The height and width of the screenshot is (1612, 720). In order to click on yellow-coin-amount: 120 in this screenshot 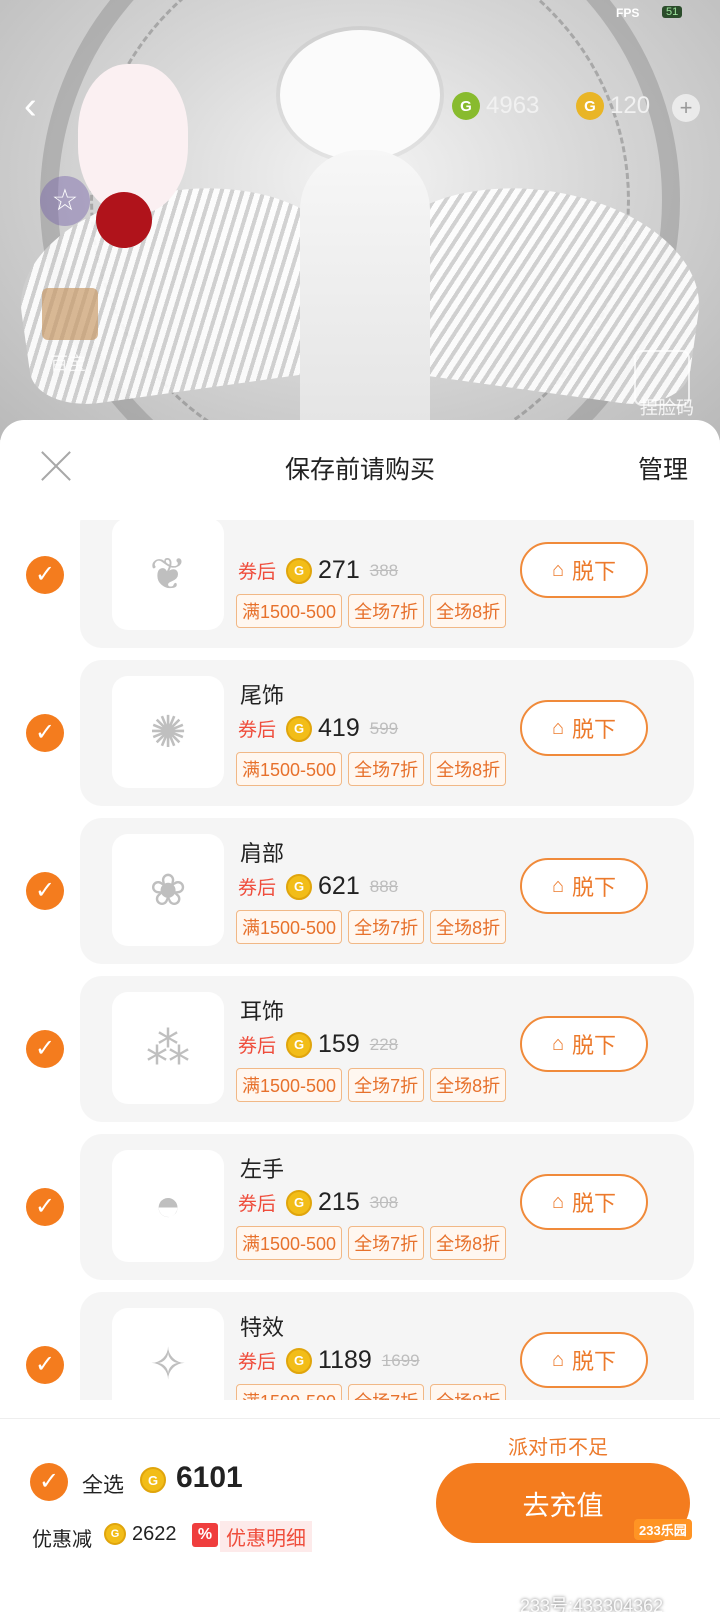, I will do `click(630, 105)`.